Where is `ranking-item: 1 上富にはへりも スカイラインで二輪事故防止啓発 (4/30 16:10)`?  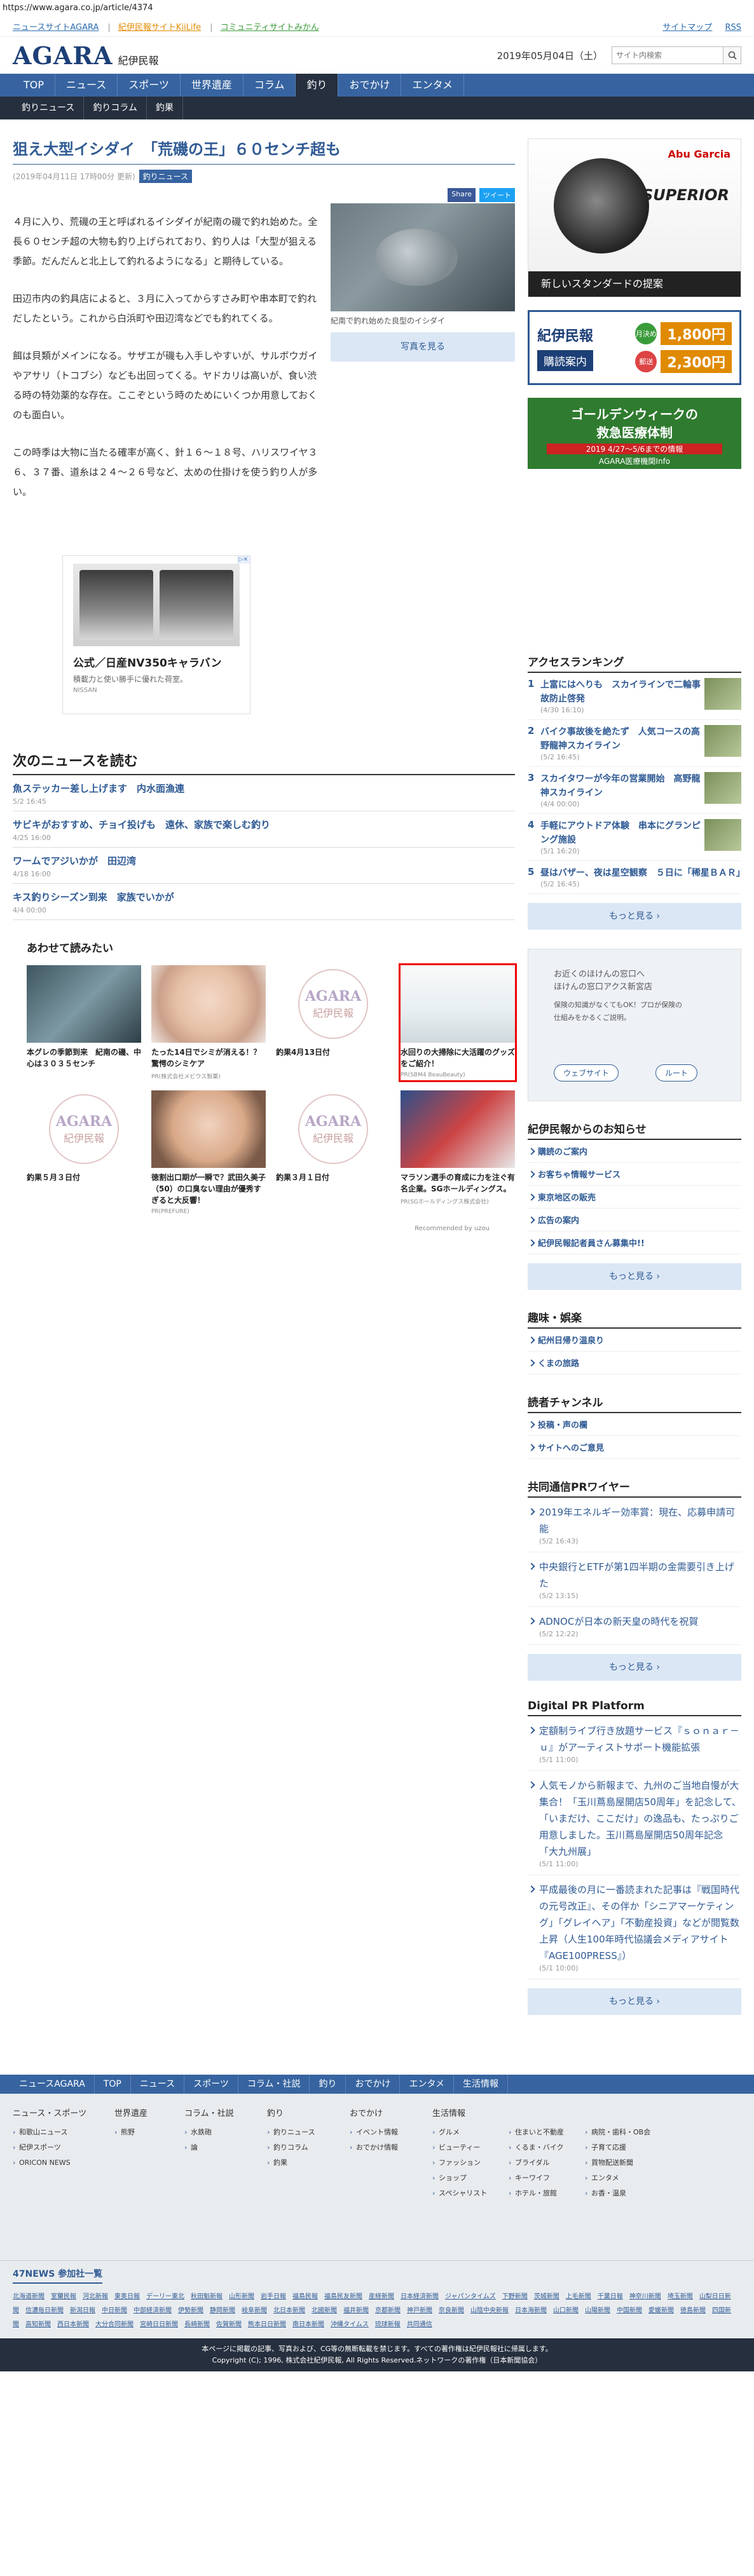
ranking-item: 1 上富にはへりも スカイラインで二輪事故防止啓発 (4/30 16:10) is located at coordinates (634, 696).